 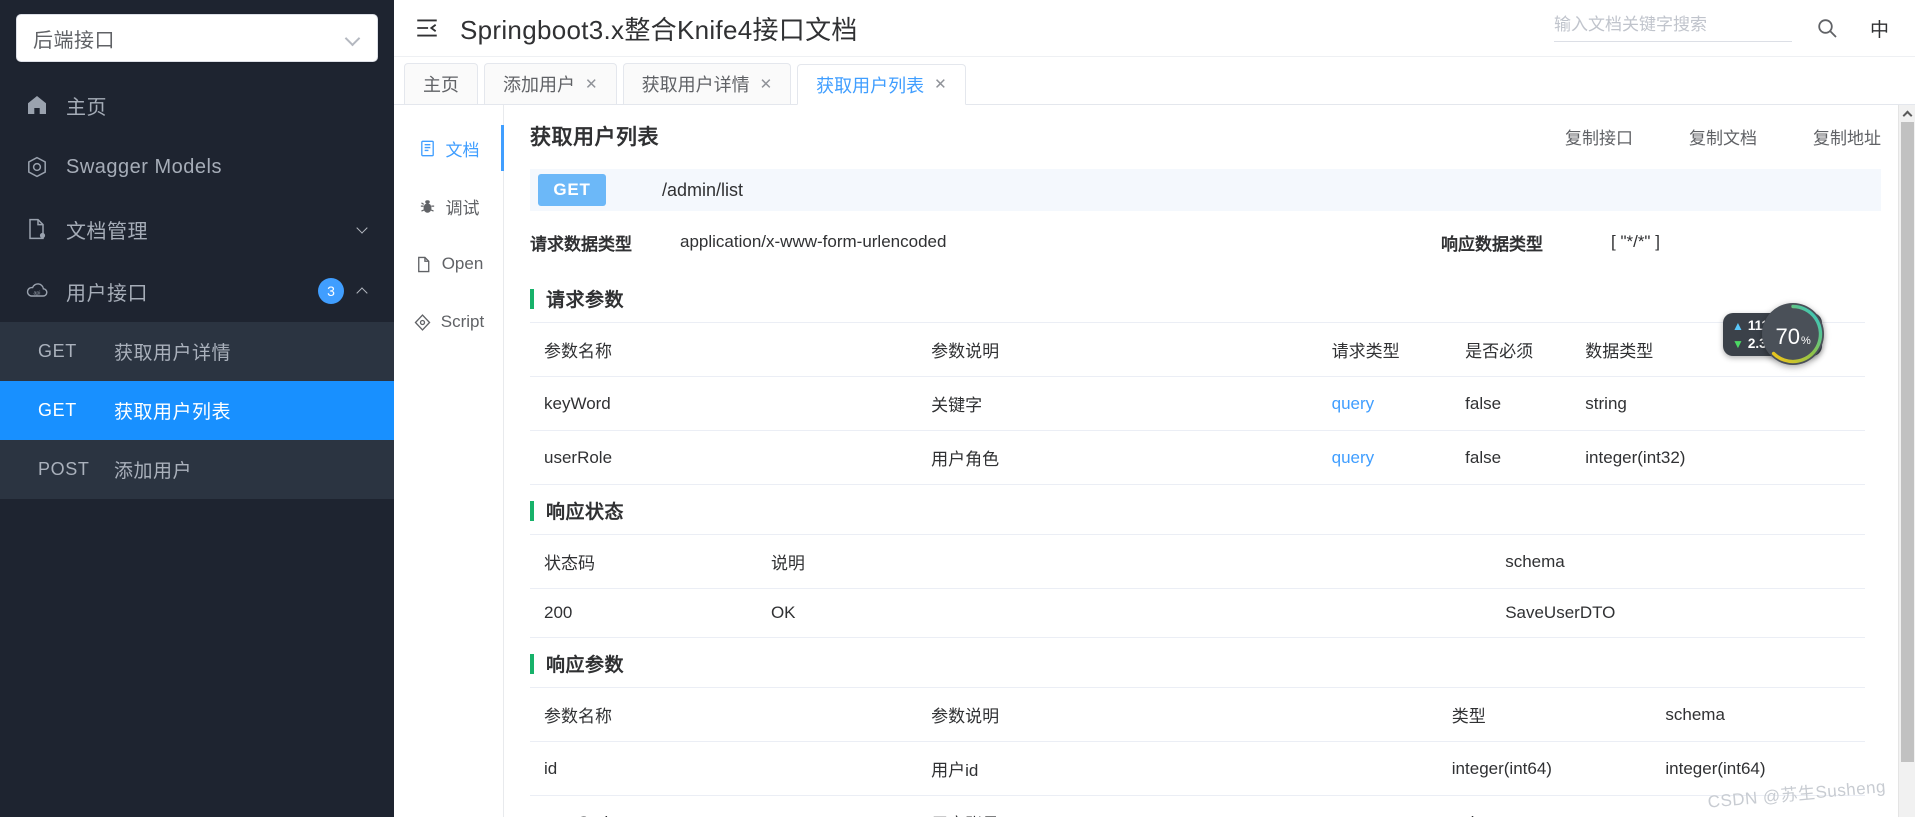 I want to click on tab-home: 主页, so click(x=441, y=83).